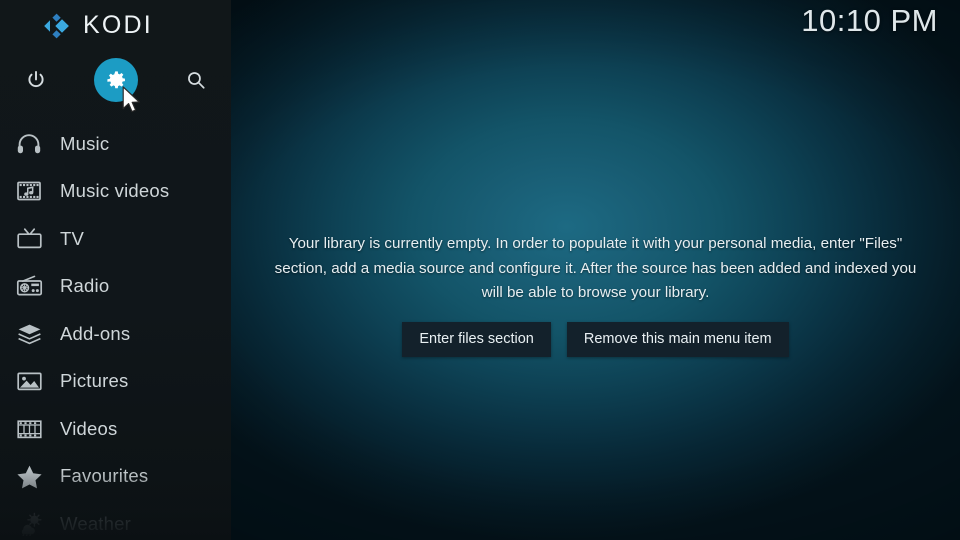 The height and width of the screenshot is (540, 960). Describe the element at coordinates (29, 286) in the screenshot. I see `radio-icon` at that location.